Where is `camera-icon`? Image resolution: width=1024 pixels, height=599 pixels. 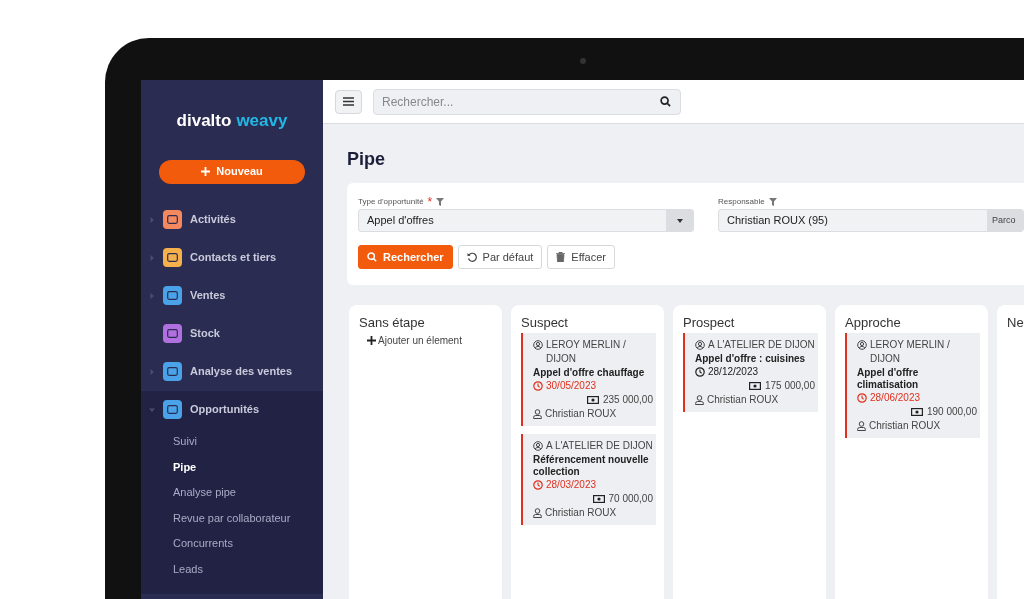 camera-icon is located at coordinates (583, 61).